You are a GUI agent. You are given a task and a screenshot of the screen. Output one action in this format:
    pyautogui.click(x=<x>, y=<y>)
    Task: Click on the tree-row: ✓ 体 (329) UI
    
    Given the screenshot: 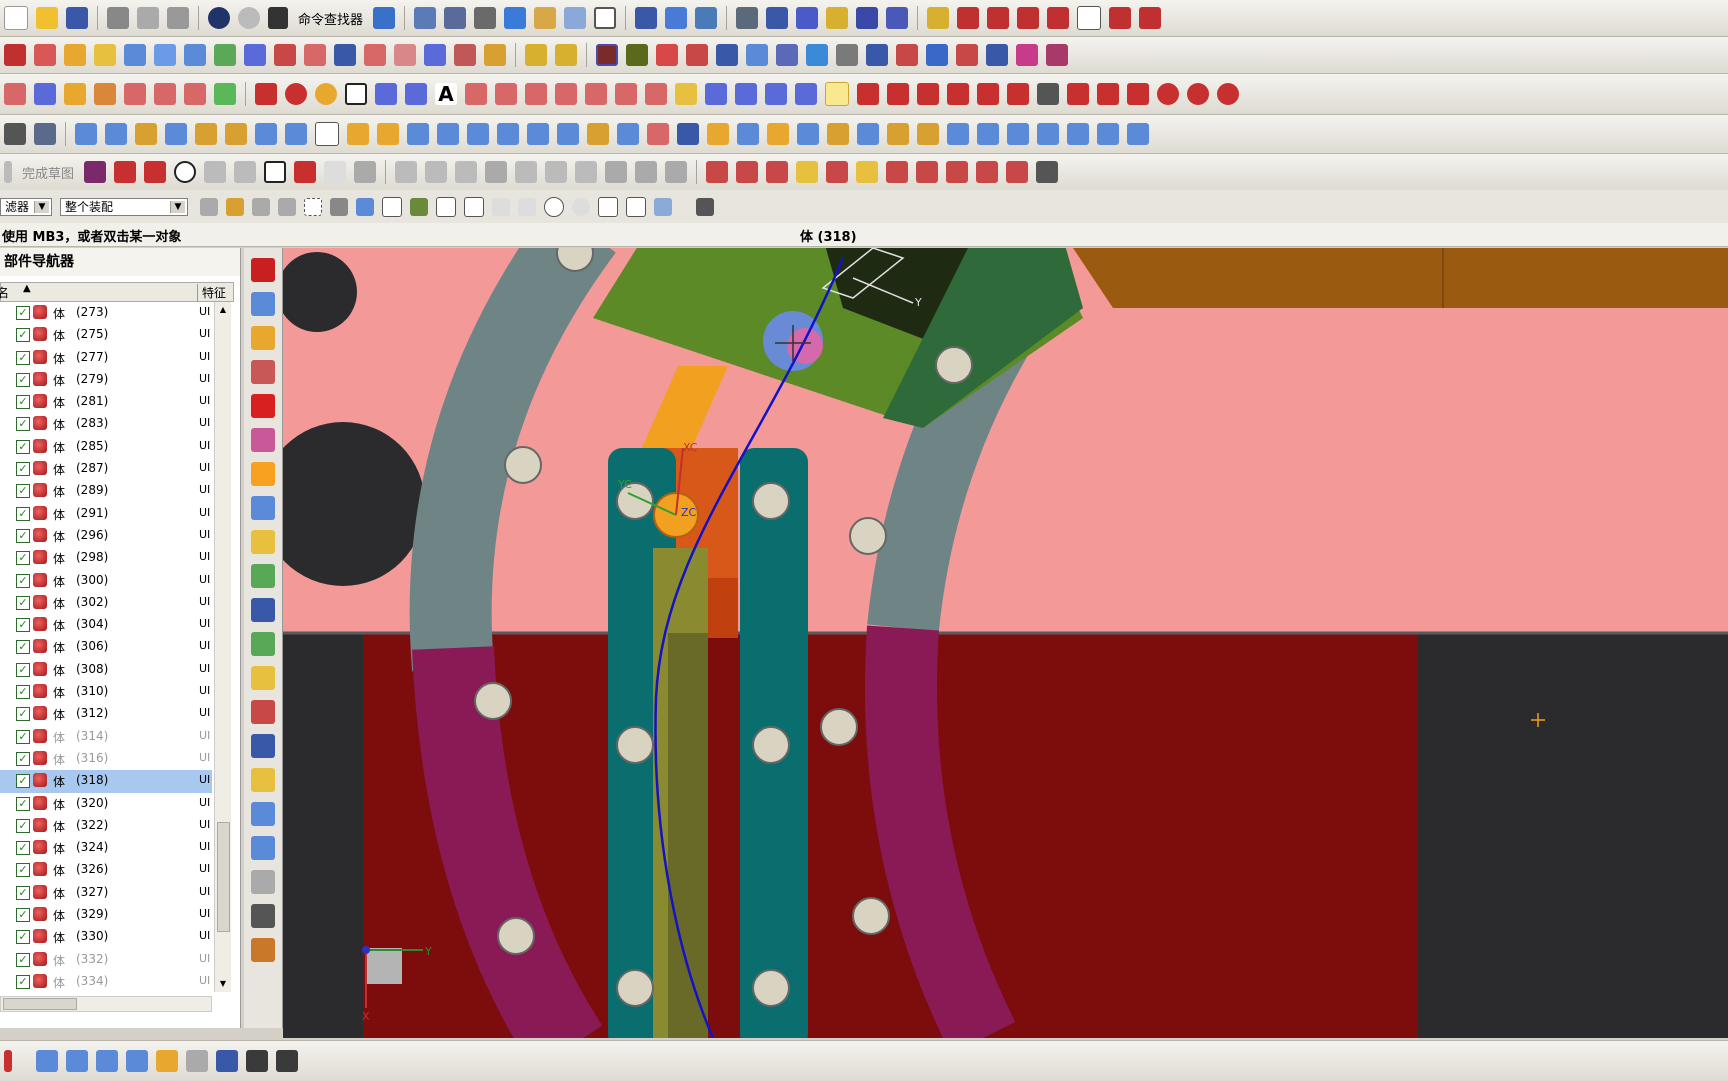 What is the action you would take?
    pyautogui.click(x=106, y=915)
    